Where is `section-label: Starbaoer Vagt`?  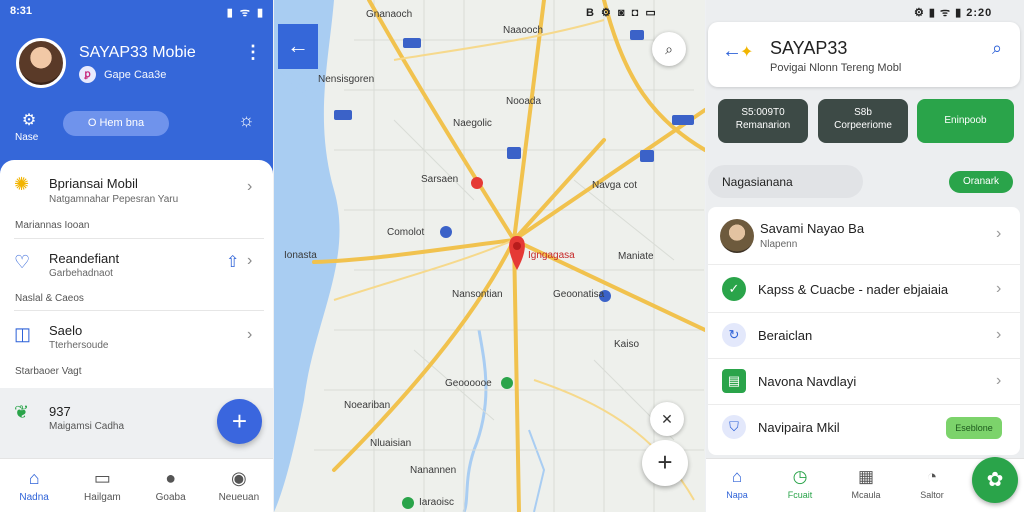
section-label: Starbaoer Vagt is located at coordinates (48, 371).